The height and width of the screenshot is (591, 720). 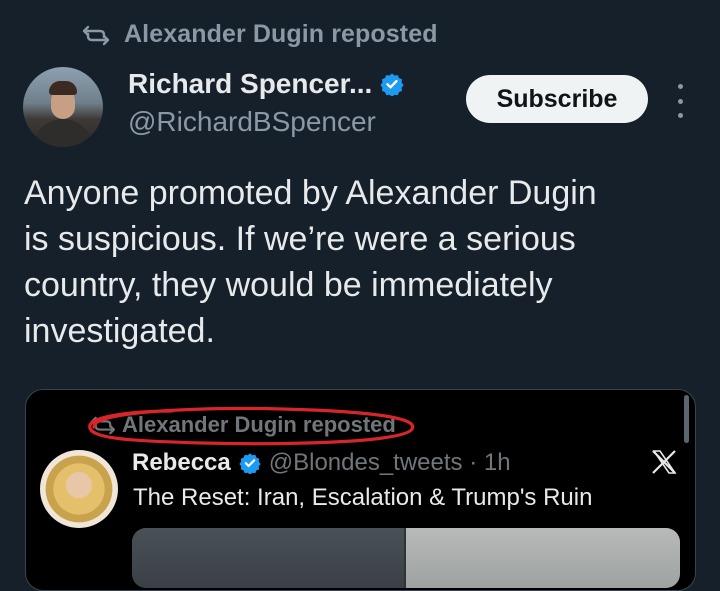 What do you see at coordinates (288, 285) in the screenshot?
I see `tweet-line: country, they would be immediately` at bounding box center [288, 285].